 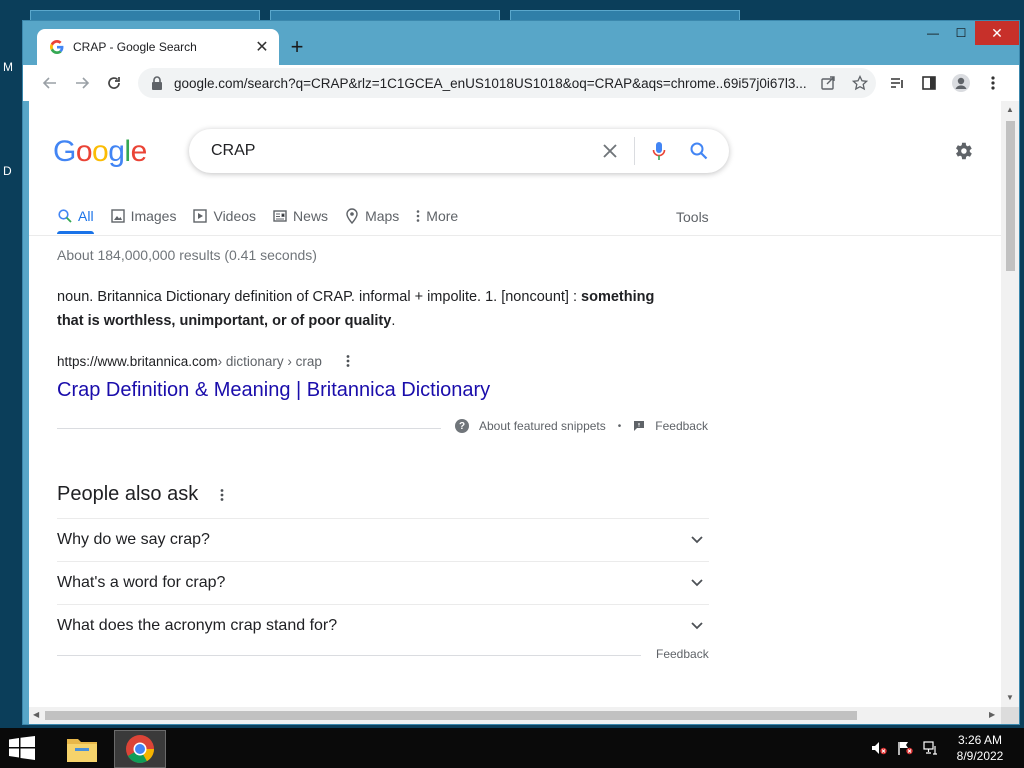 What do you see at coordinates (451, 715) in the screenshot?
I see `horizontal-scroll-thumb` at bounding box center [451, 715].